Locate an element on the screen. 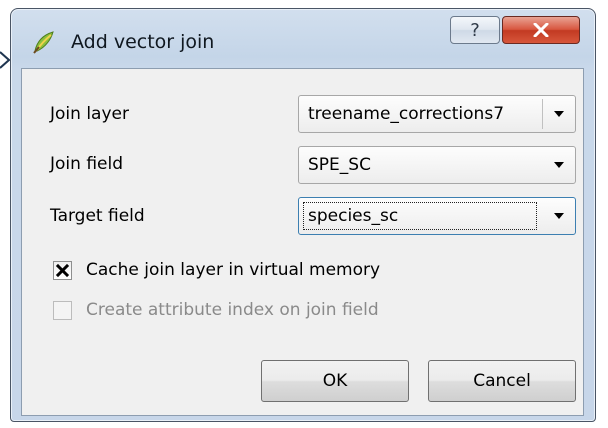 Image resolution: width=608 pixels, height=428 pixels. join-layer-combobox: treename_corrections7 is located at coordinates (437, 114).